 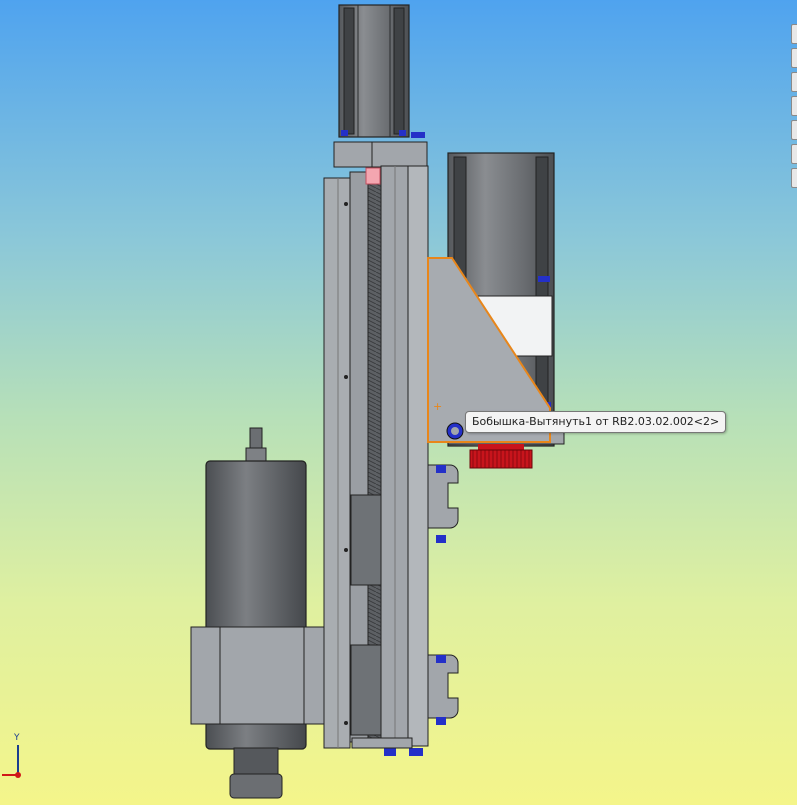 What do you see at coordinates (443, 689) in the screenshot?
I see `lower-clamp-bracket` at bounding box center [443, 689].